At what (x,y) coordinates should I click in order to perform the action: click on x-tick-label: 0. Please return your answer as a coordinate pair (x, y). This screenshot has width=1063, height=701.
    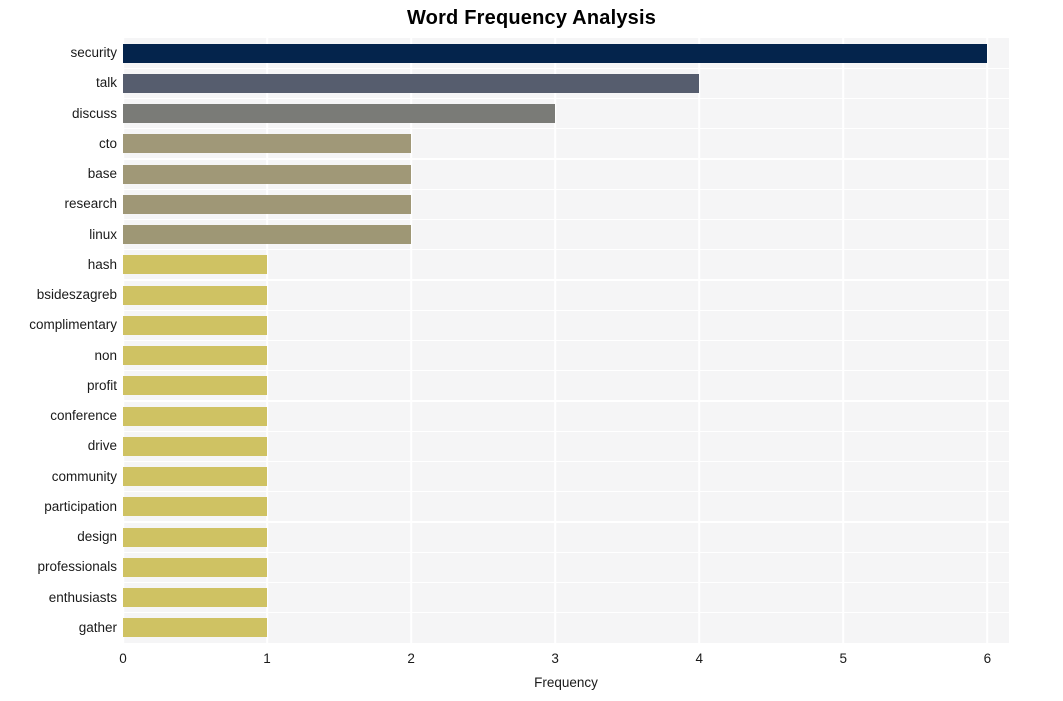
    Looking at the image, I should click on (123, 658).